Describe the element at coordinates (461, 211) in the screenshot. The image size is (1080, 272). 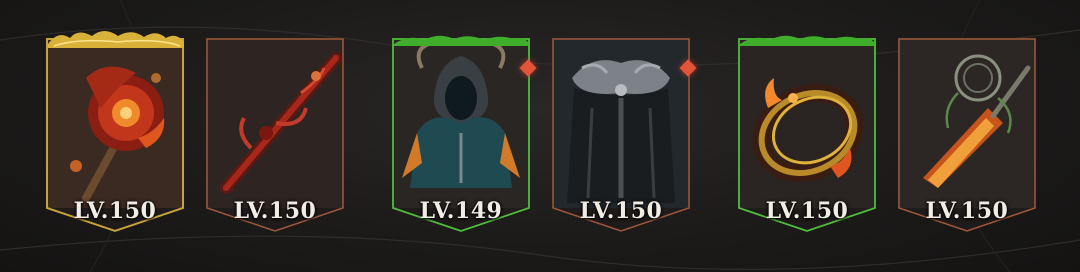
I see `item-level-label: LV.149` at that location.